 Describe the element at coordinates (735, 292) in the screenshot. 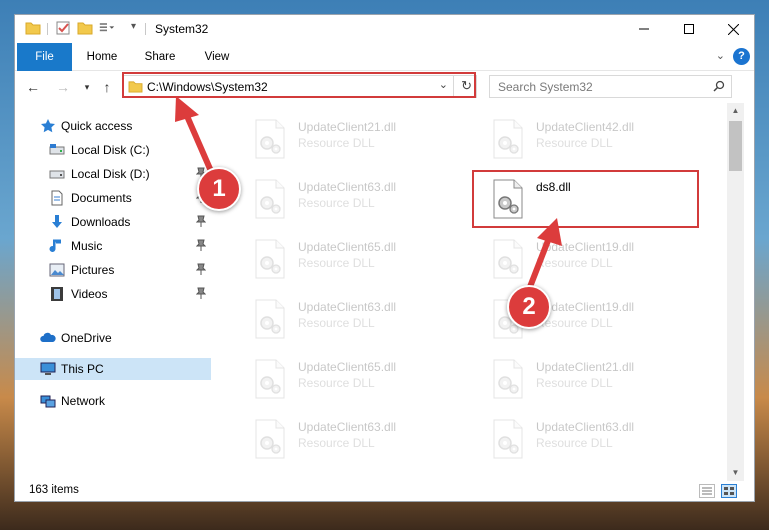

I see `vertical-scrollbar: ▲ ▼` at that location.